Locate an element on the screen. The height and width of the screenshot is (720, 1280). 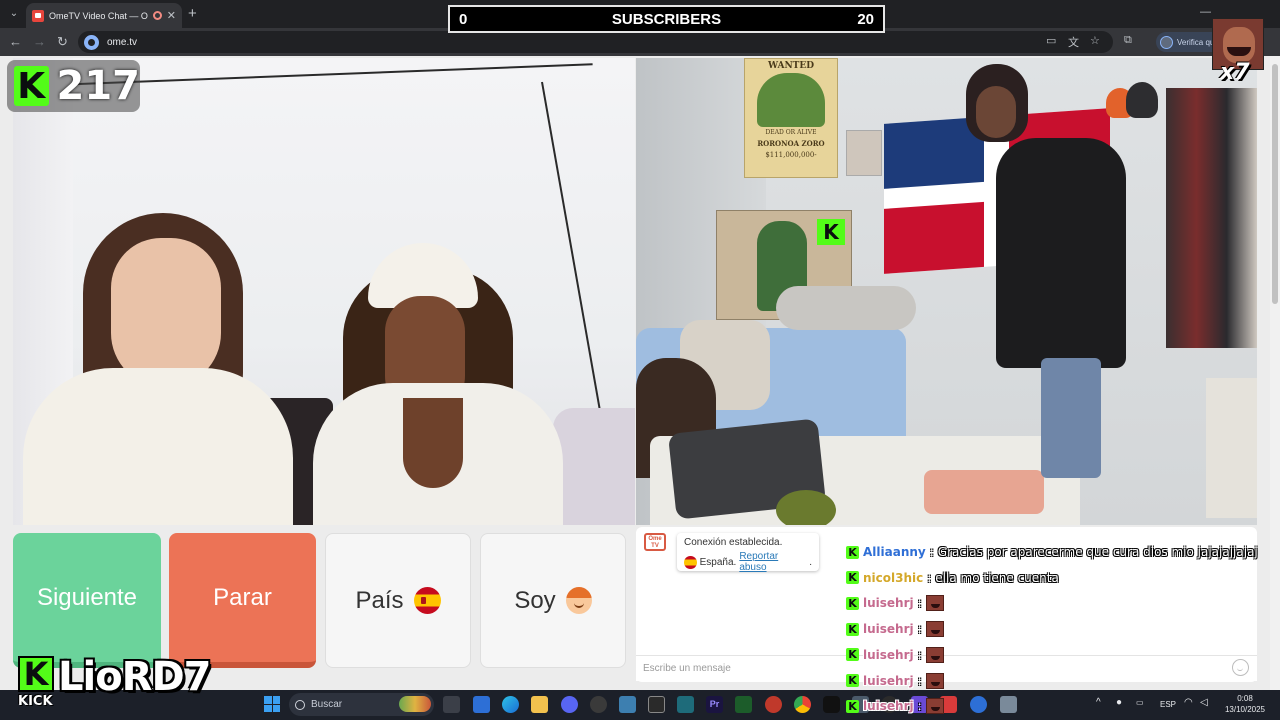
scrollbar-thumb is located at coordinates (1275, 184).